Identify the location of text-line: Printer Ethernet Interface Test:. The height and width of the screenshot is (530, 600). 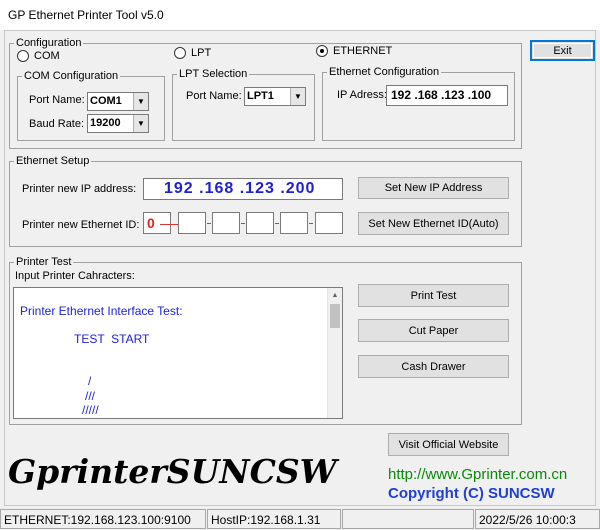
(101, 311).